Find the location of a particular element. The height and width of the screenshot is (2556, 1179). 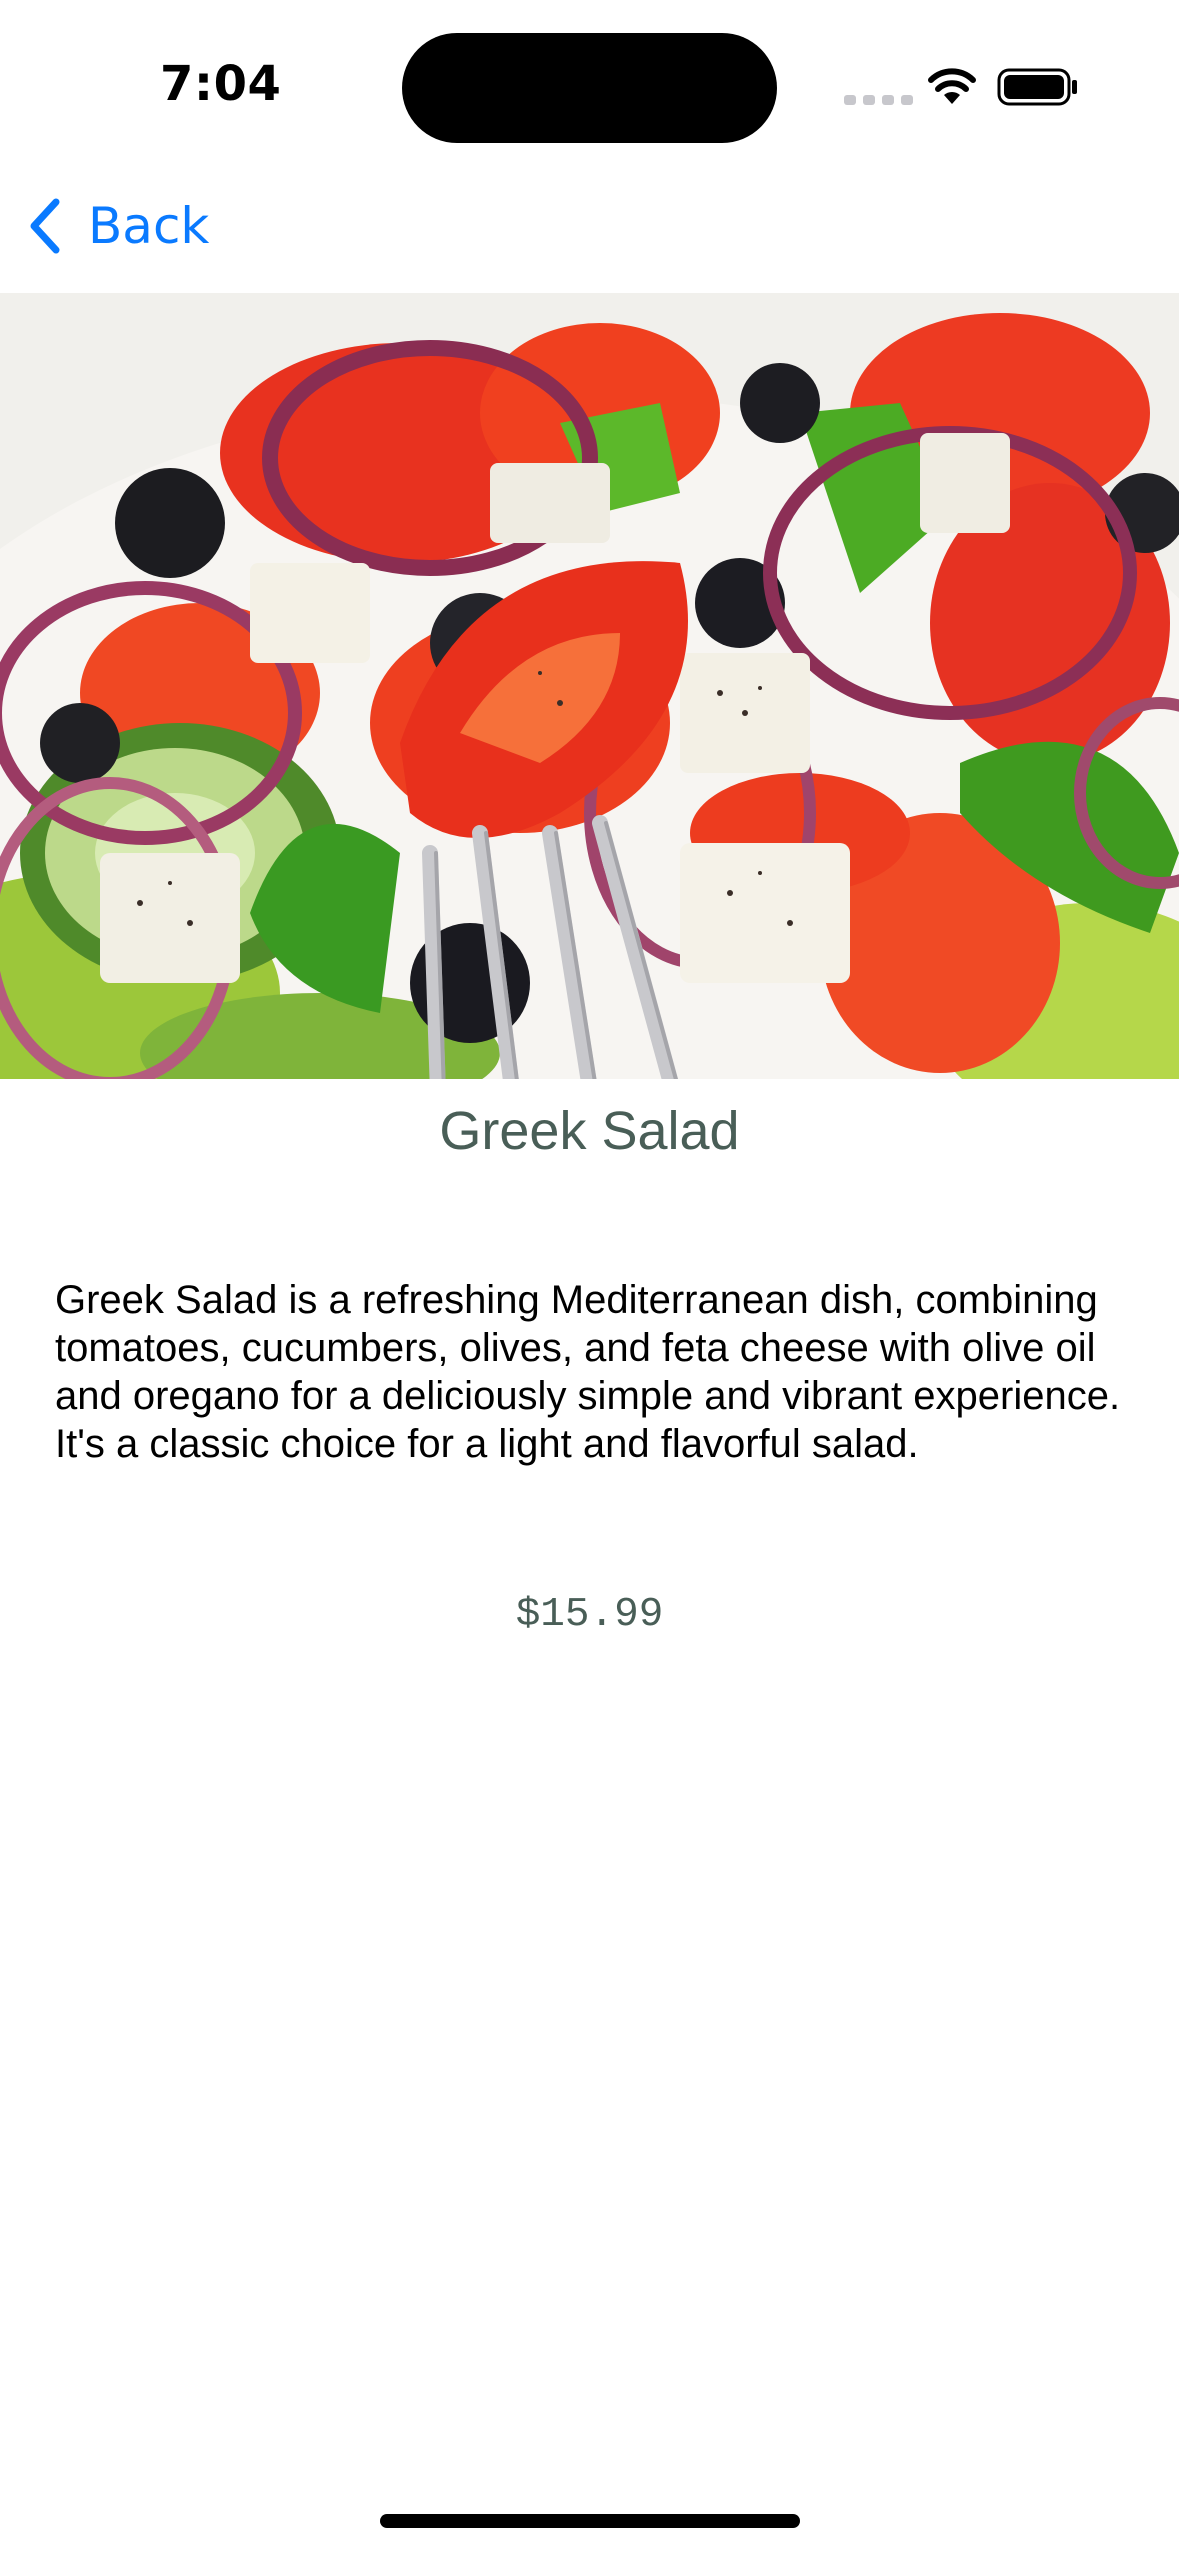

status-time: 7:04 is located at coordinates (221, 84).